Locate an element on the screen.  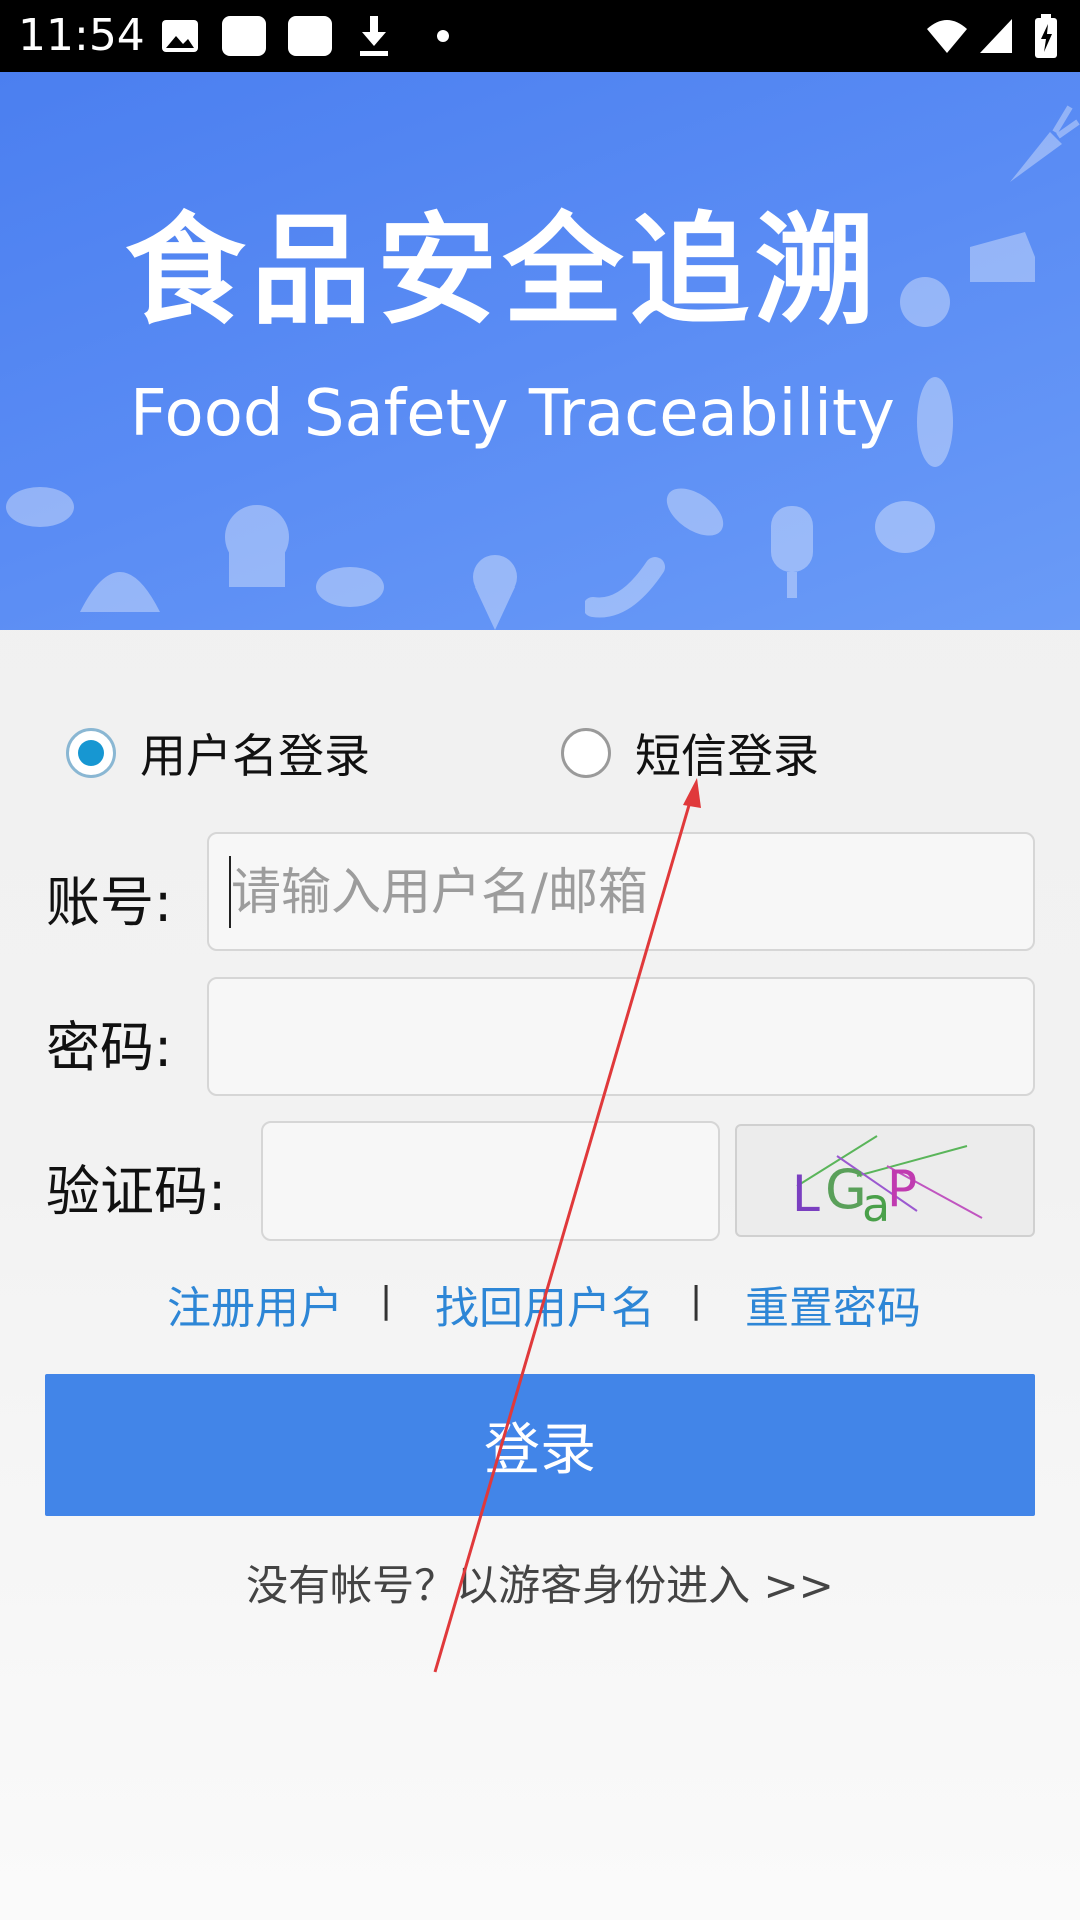
banner-subtitle: Food Safety Traceability is located at coordinates (512, 414).